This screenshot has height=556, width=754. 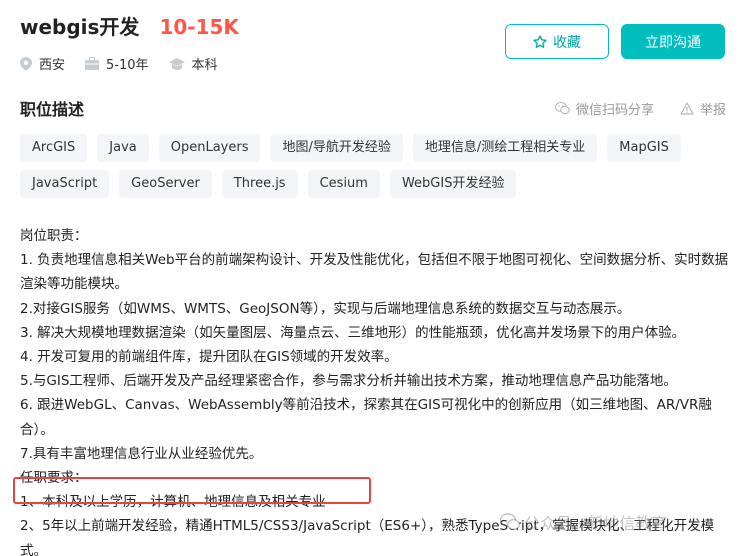 What do you see at coordinates (80, 27) in the screenshot?
I see `job-title: webgis开发` at bounding box center [80, 27].